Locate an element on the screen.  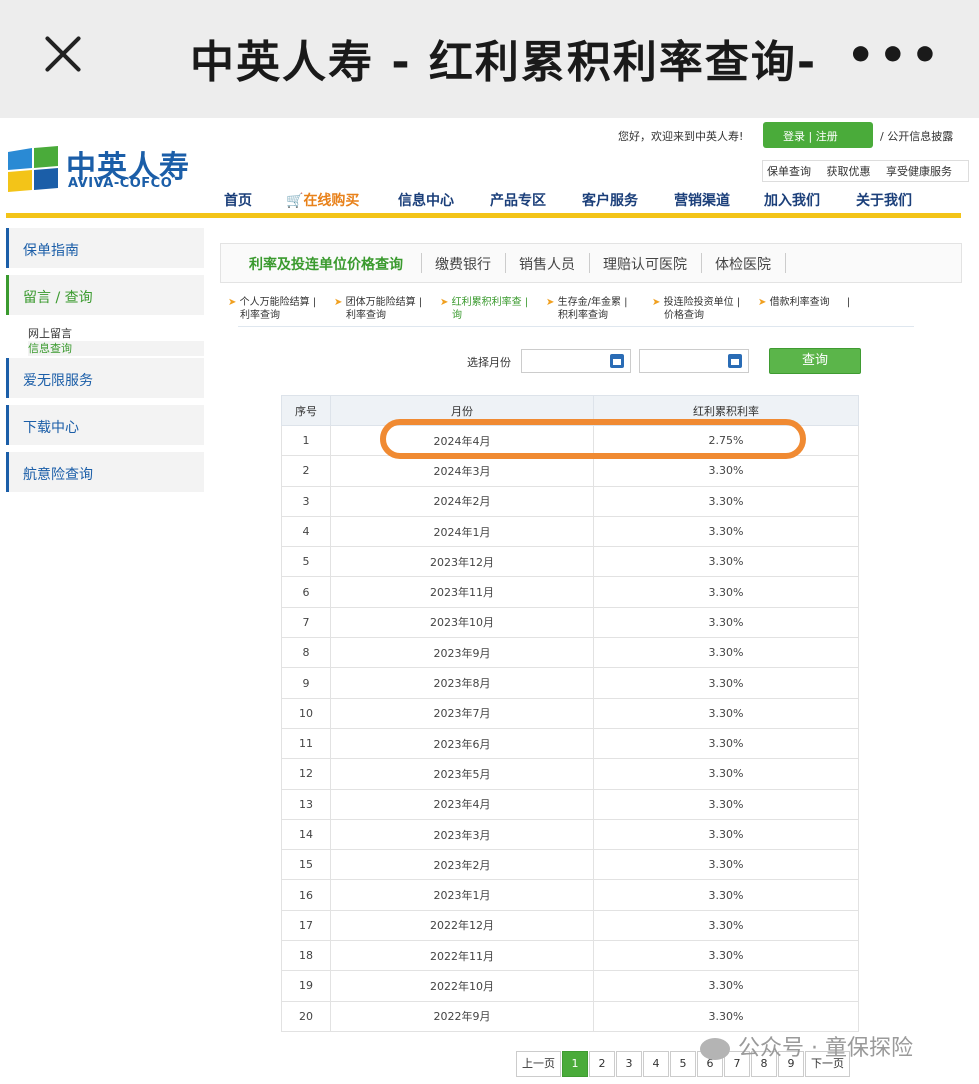
cell-month: 2023年5月 is located at coordinates (462, 774).